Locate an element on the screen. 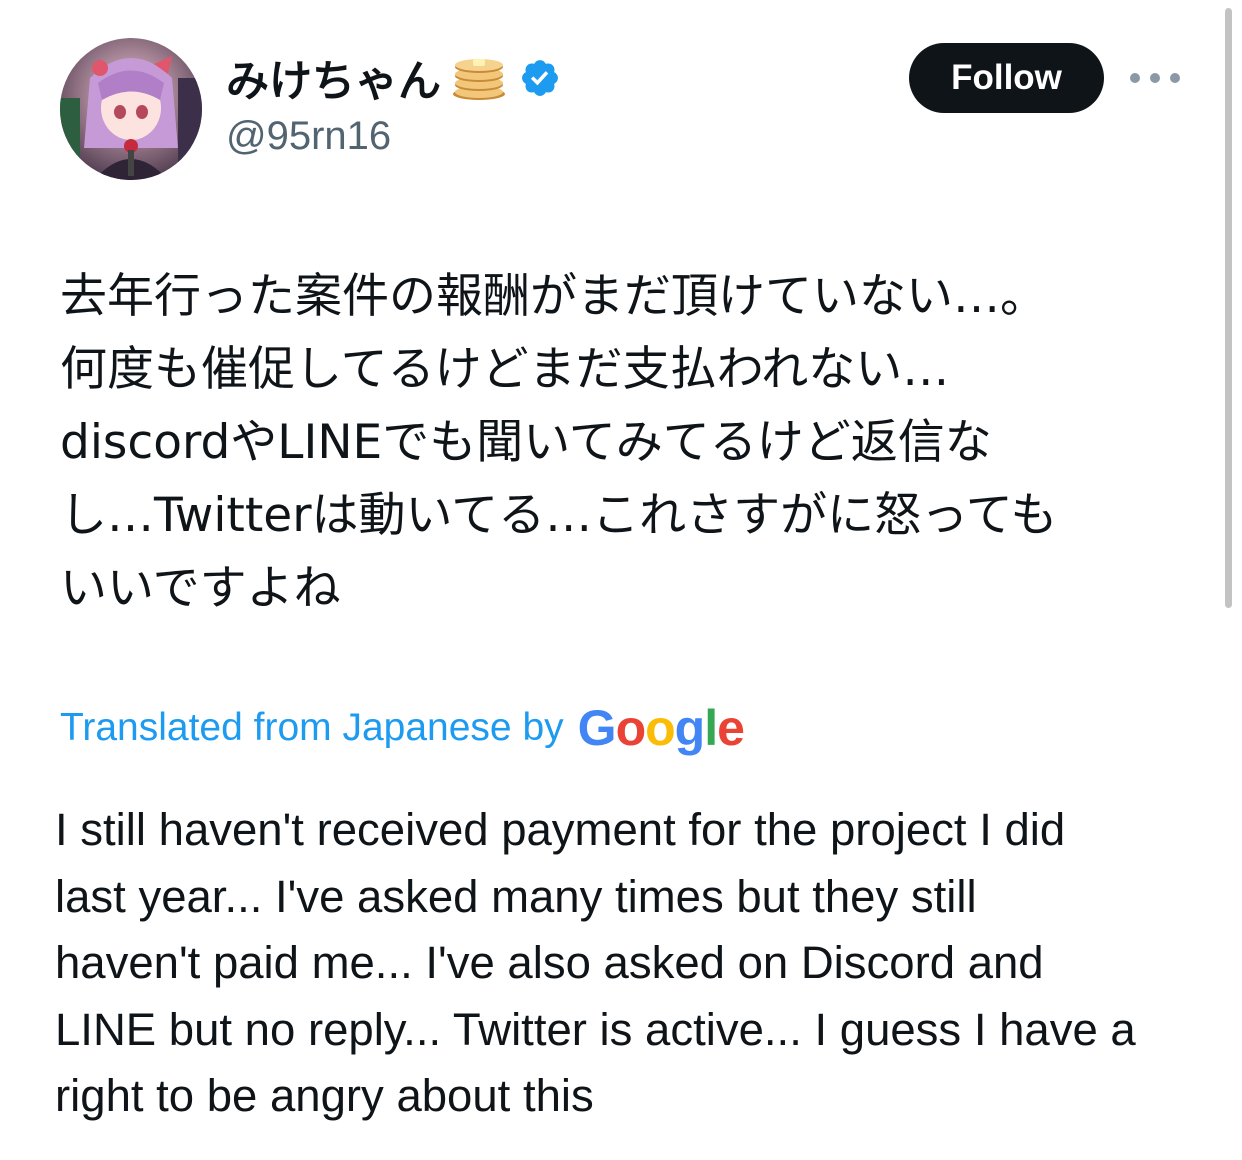 The height and width of the screenshot is (1160, 1242). tweet-text-line: discordやLINEでも聞いてみてるけど返信な is located at coordinates (526, 442).